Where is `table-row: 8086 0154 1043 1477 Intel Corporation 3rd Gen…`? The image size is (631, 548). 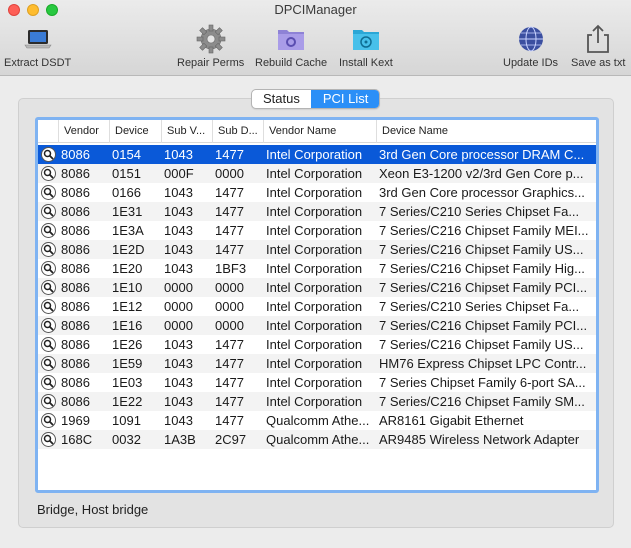 table-row: 8086 0154 1043 1477 Intel Corporation 3rd Gen… is located at coordinates (317, 154).